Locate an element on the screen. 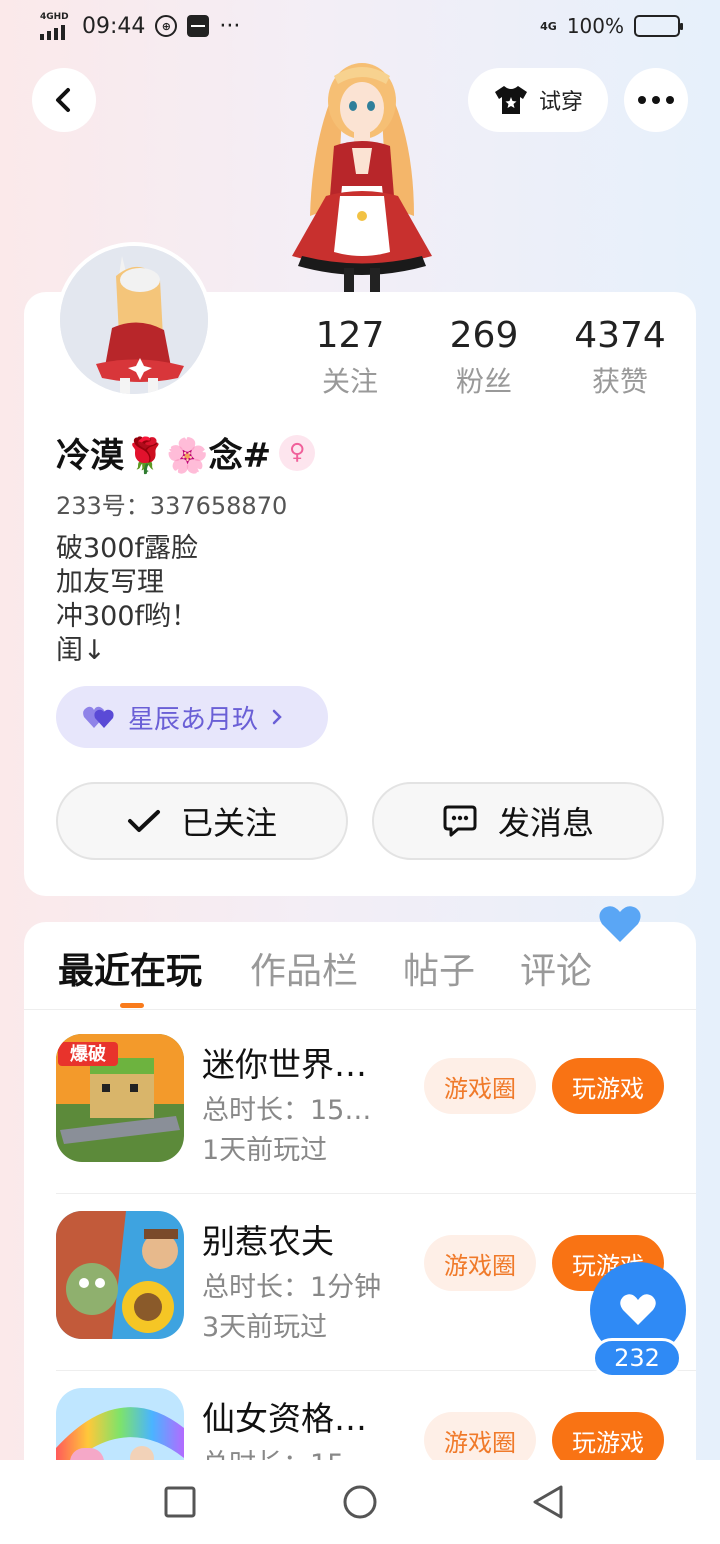  check-icon is located at coordinates (143, 821).